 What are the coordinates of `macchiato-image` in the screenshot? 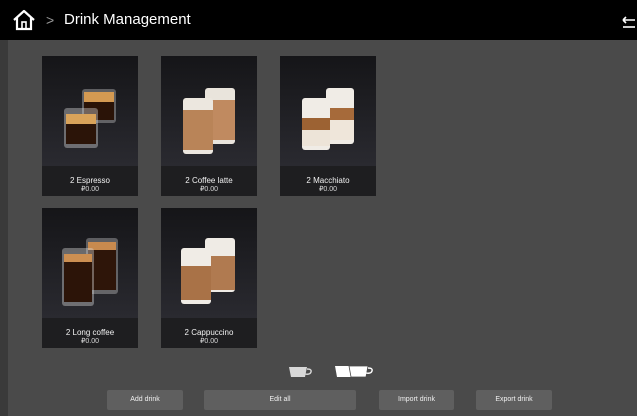 It's located at (328, 111).